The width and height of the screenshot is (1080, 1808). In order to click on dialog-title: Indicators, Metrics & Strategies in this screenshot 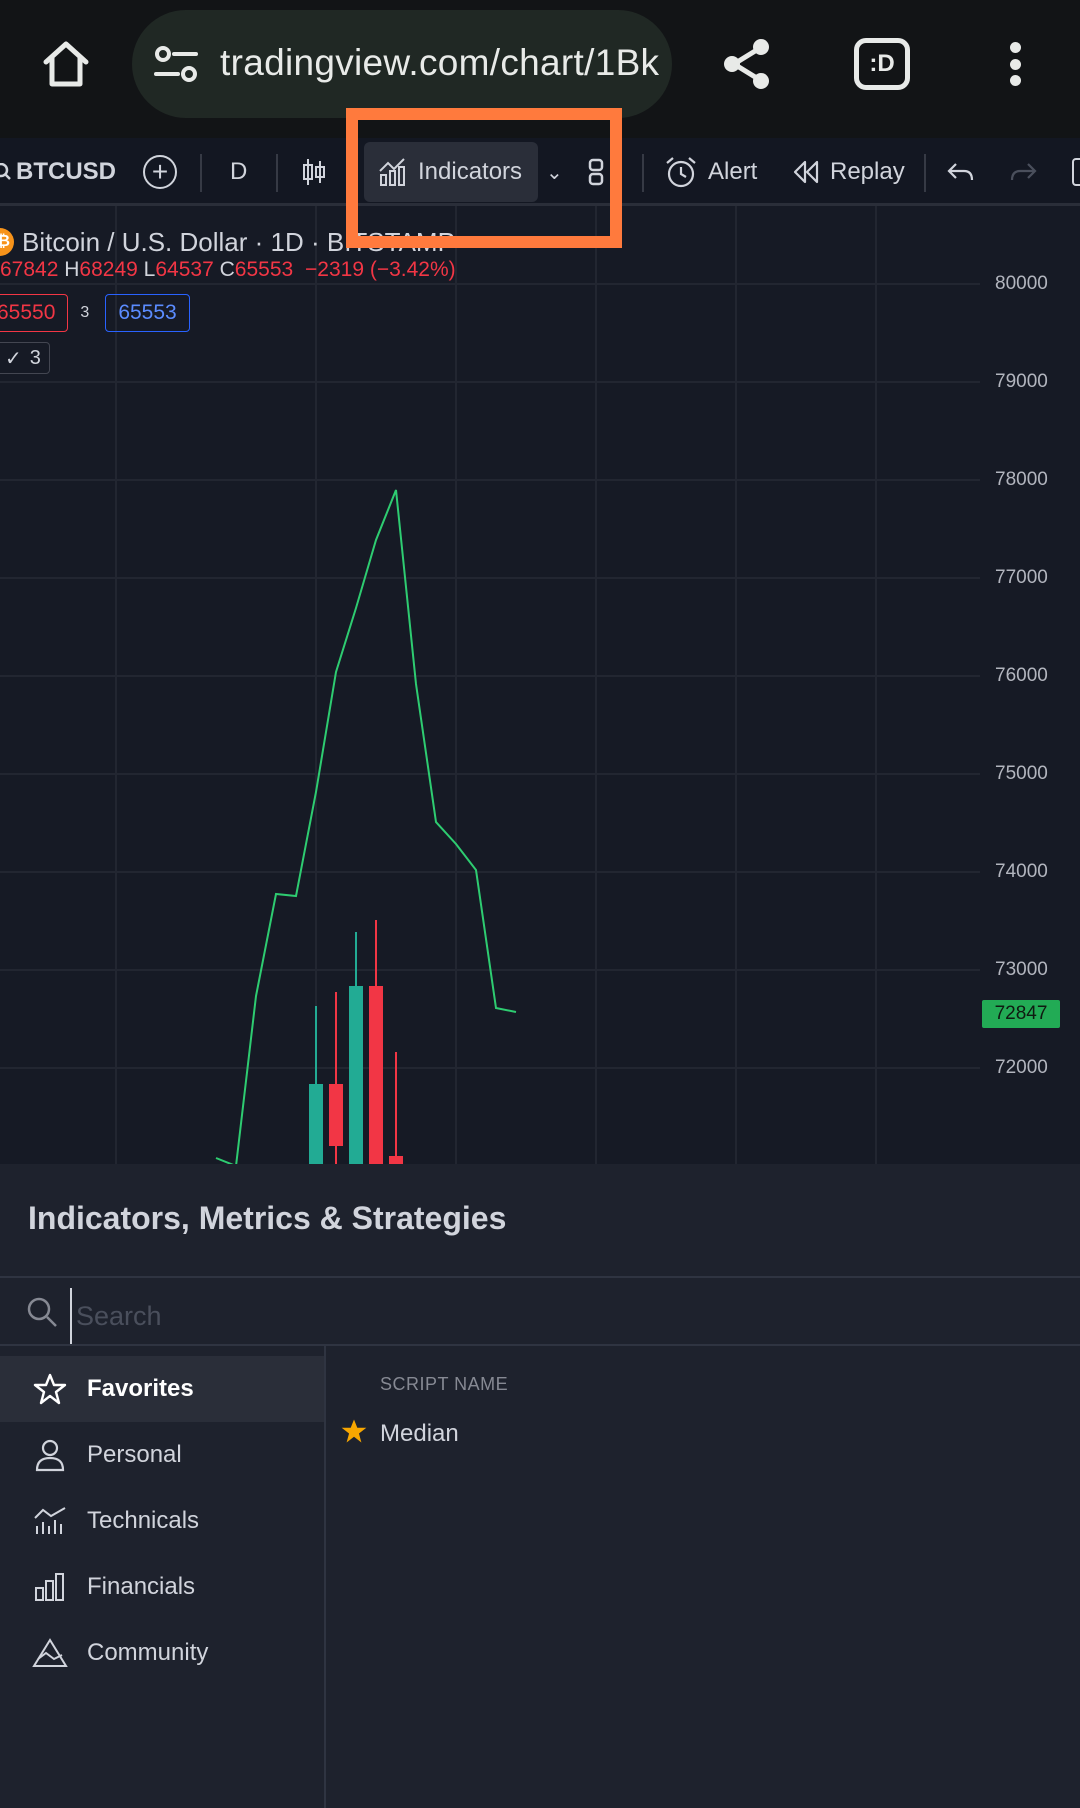, I will do `click(267, 1218)`.